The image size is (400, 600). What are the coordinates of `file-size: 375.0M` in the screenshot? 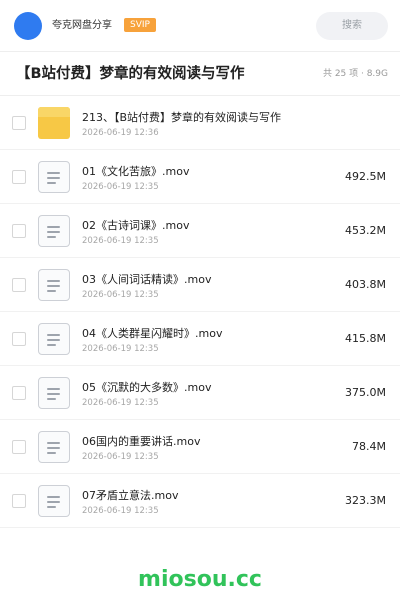 It's located at (365, 392).